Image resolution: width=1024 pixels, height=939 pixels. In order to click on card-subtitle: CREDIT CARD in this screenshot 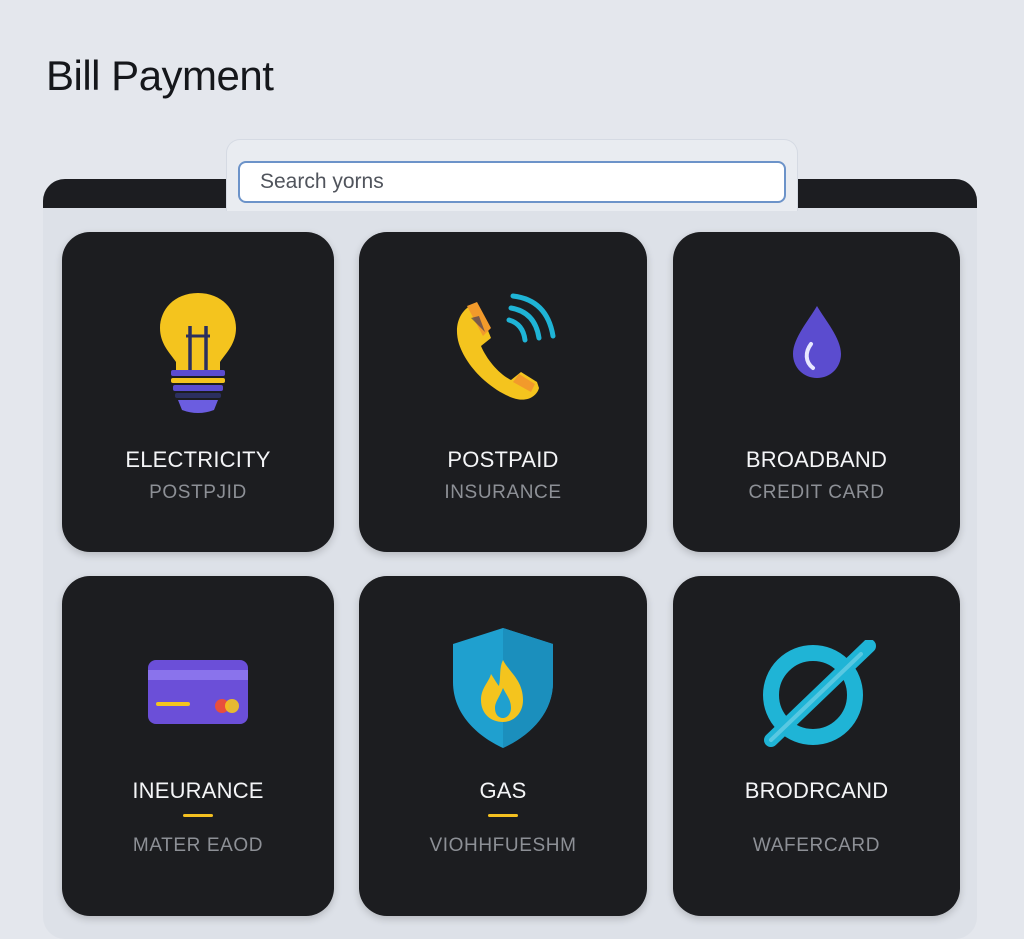, I will do `click(816, 492)`.